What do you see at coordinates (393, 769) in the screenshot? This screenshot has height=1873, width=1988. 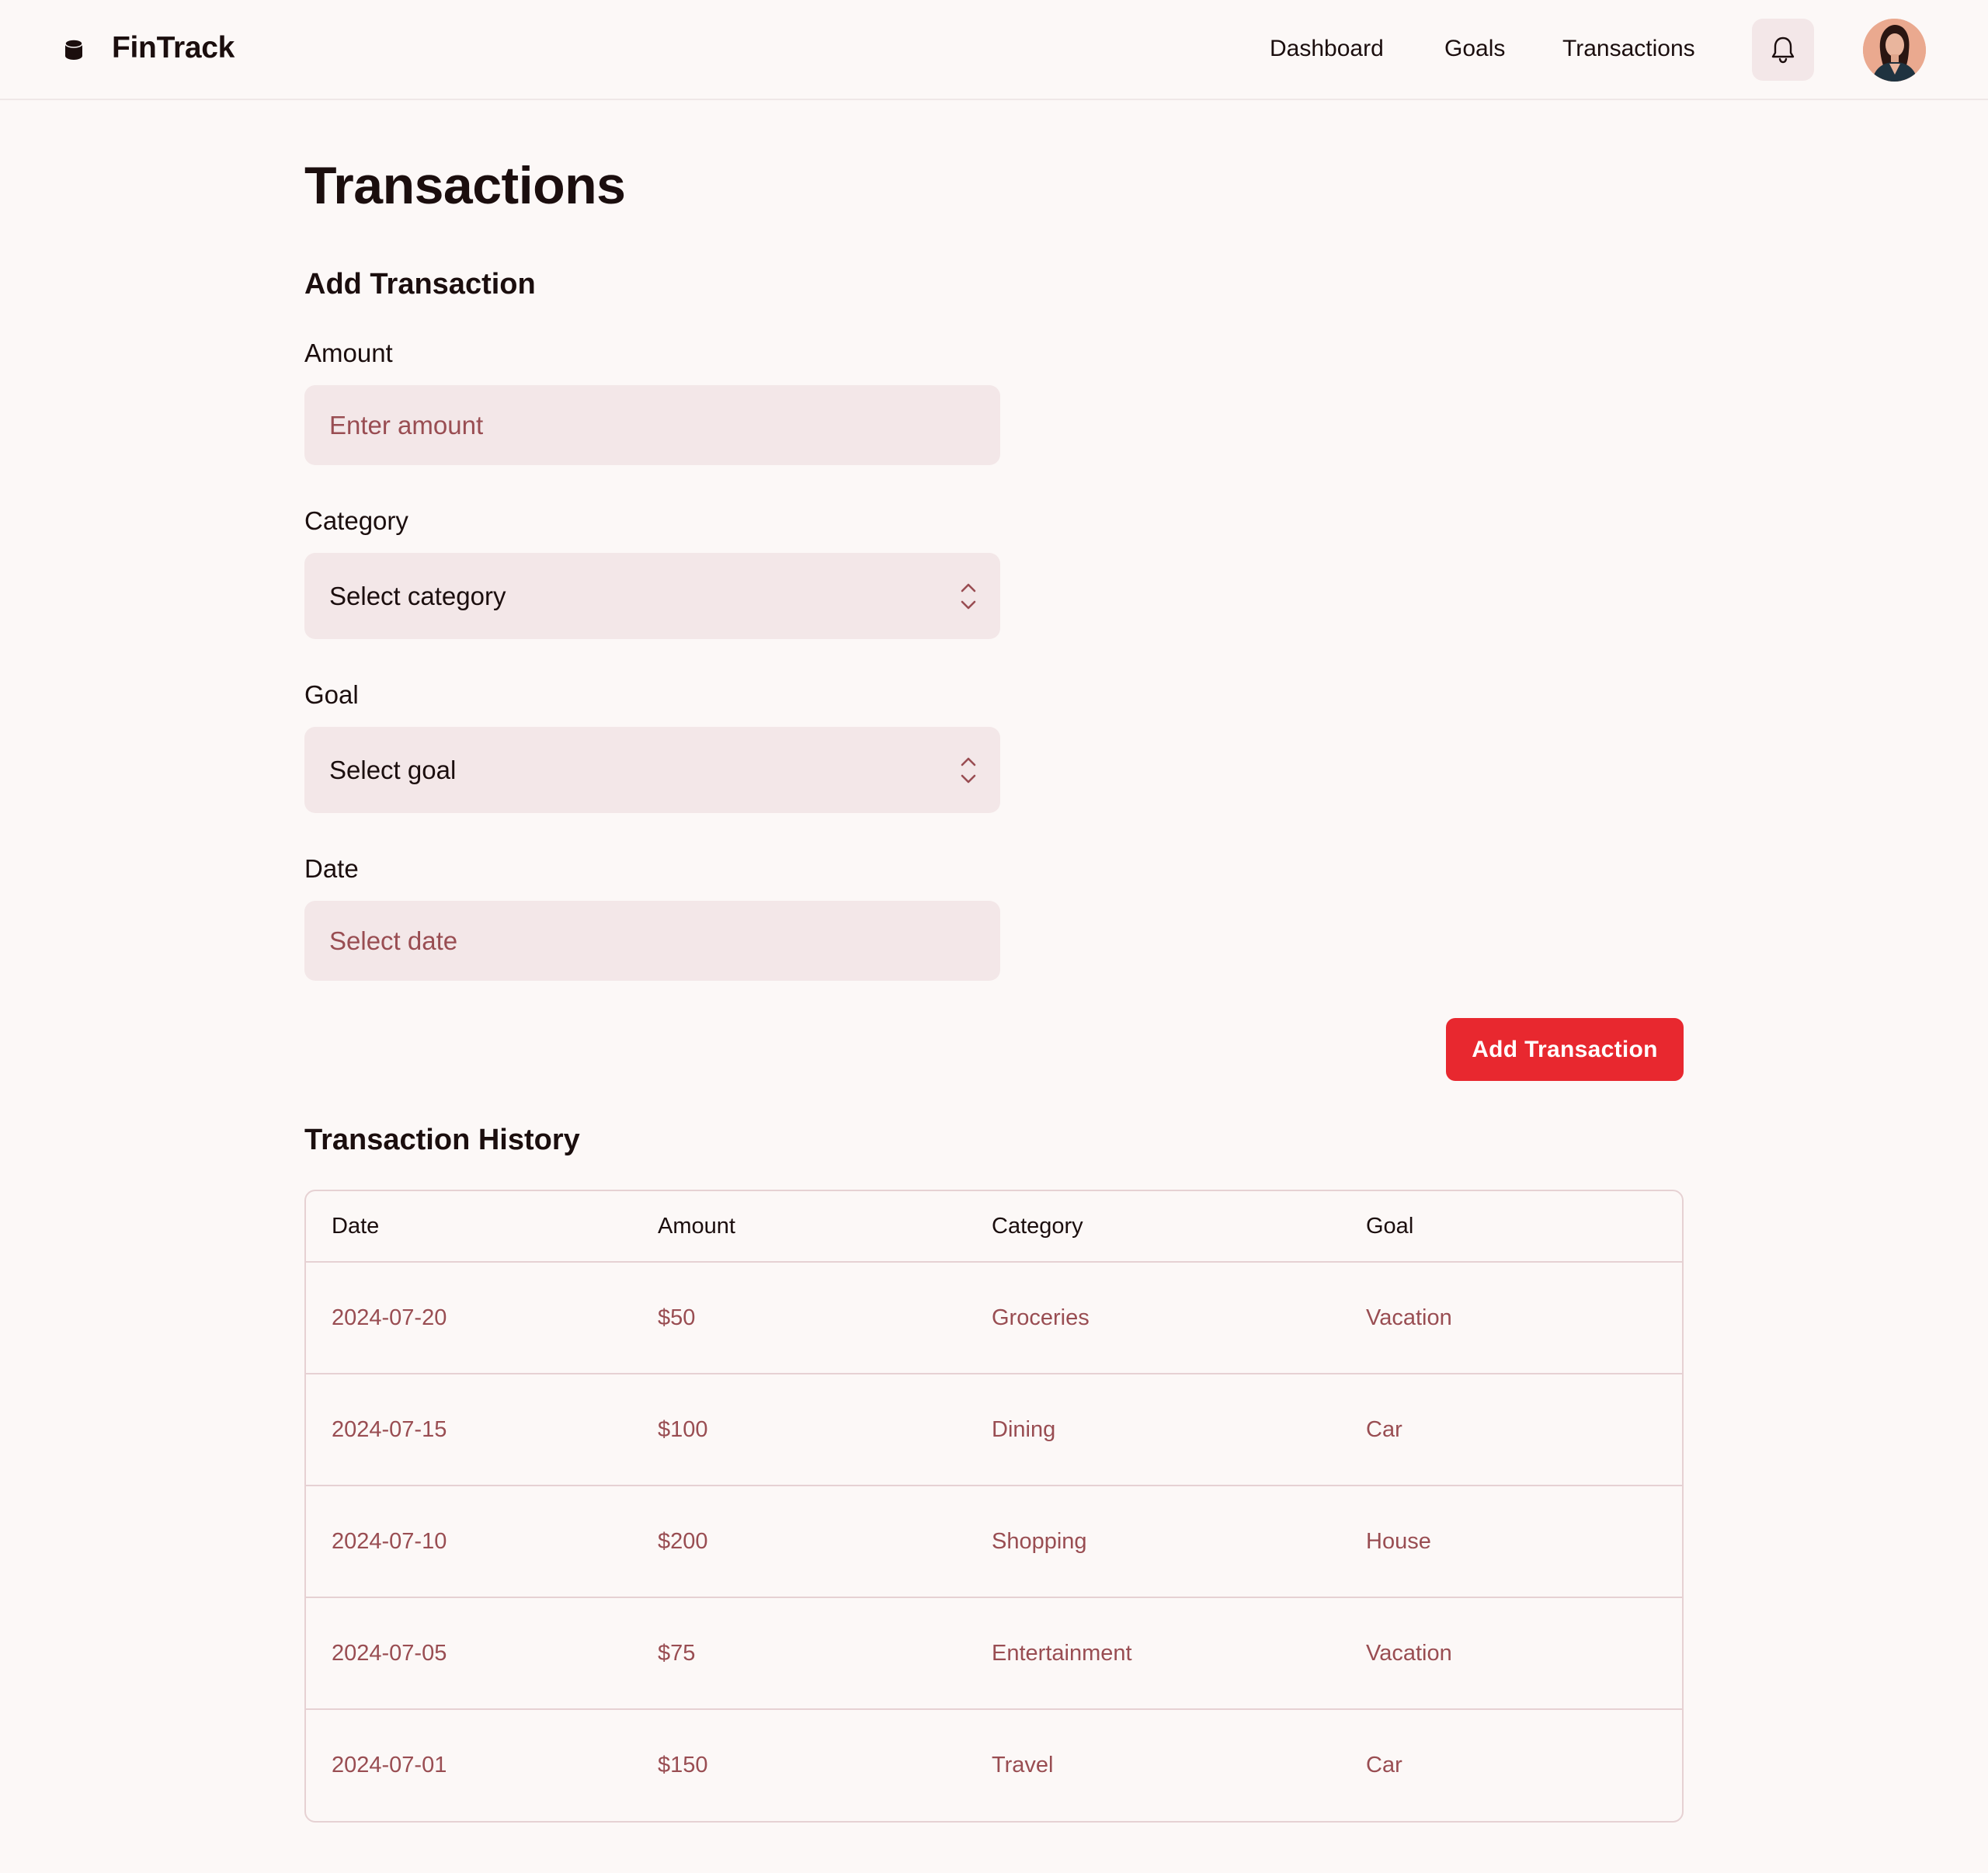 I see `goal-select-value: Select goal` at bounding box center [393, 769].